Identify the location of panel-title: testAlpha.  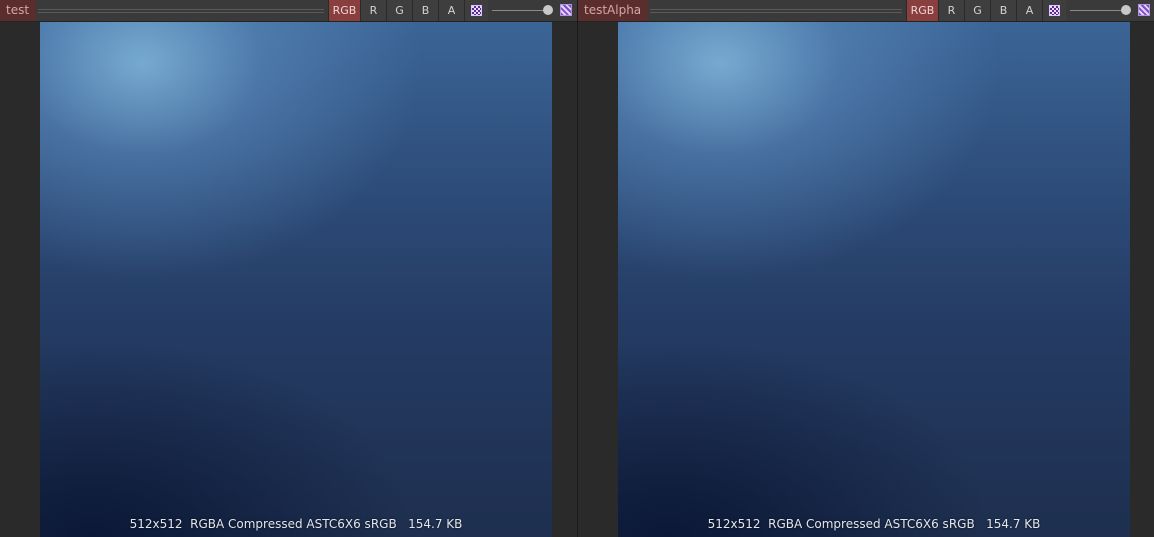
(613, 10).